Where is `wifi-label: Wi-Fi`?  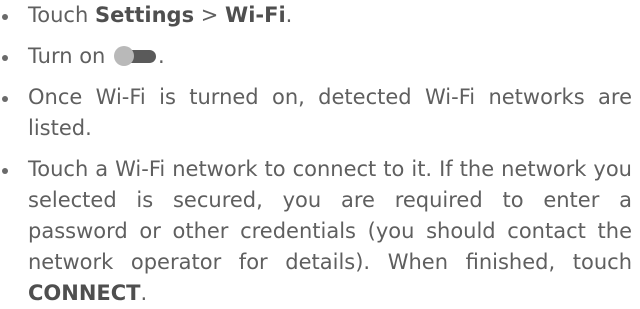 wifi-label: Wi-Fi is located at coordinates (255, 15).